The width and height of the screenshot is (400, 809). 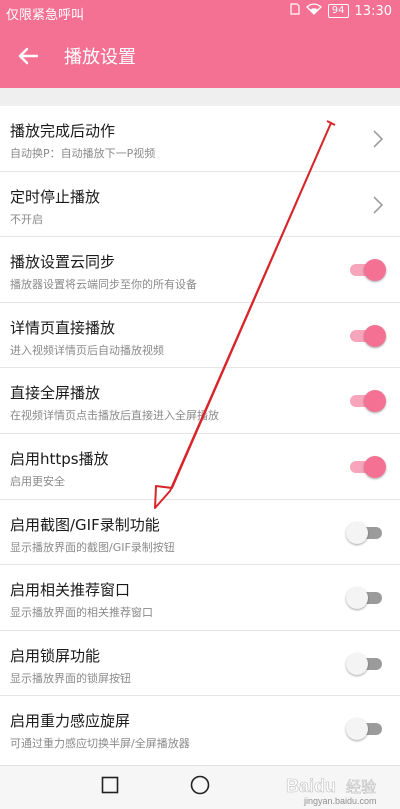 What do you see at coordinates (55, 196) in the screenshot?
I see `setting-label: 定时停止播放` at bounding box center [55, 196].